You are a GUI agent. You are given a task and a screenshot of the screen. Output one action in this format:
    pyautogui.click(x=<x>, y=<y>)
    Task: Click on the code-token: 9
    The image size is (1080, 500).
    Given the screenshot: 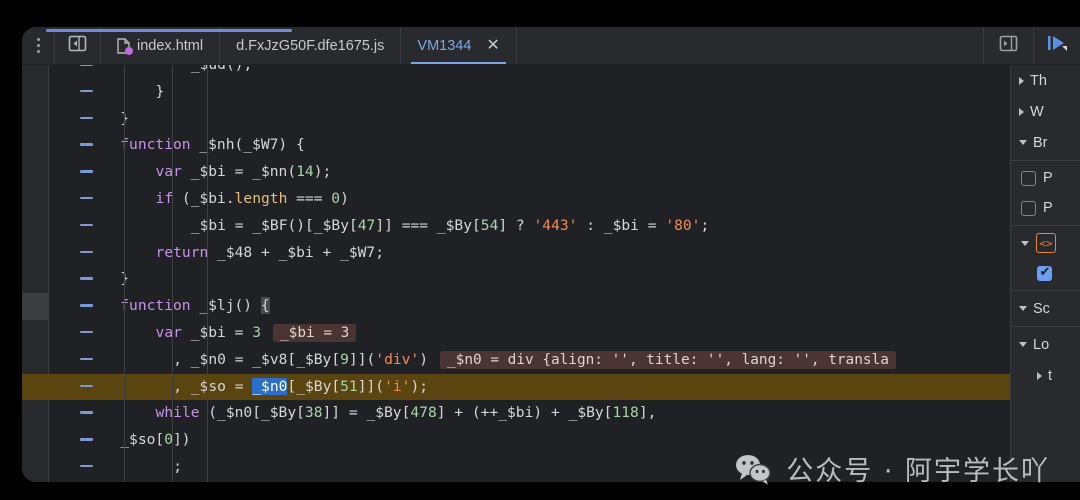 What is the action you would take?
    pyautogui.click(x=344, y=359)
    